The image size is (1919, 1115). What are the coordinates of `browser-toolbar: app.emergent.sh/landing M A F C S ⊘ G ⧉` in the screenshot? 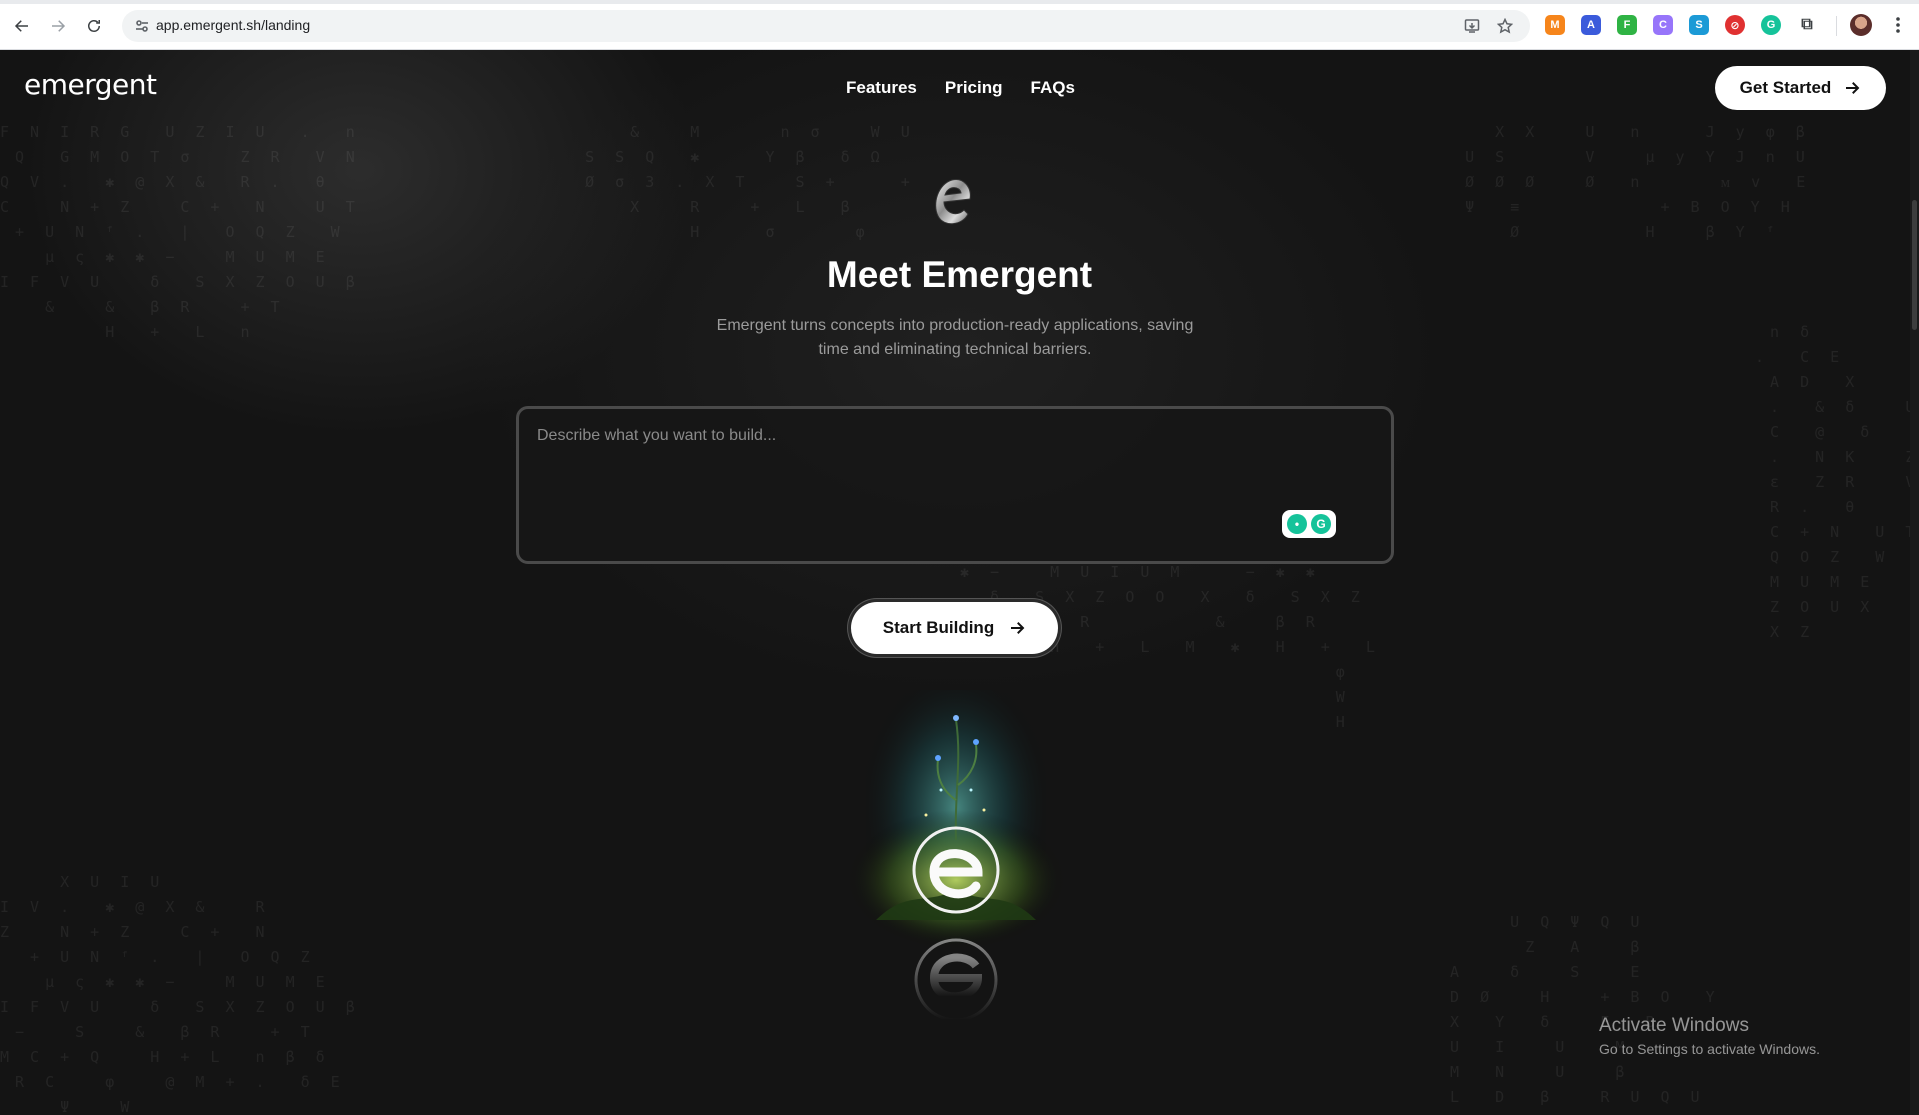 It's located at (959, 25).